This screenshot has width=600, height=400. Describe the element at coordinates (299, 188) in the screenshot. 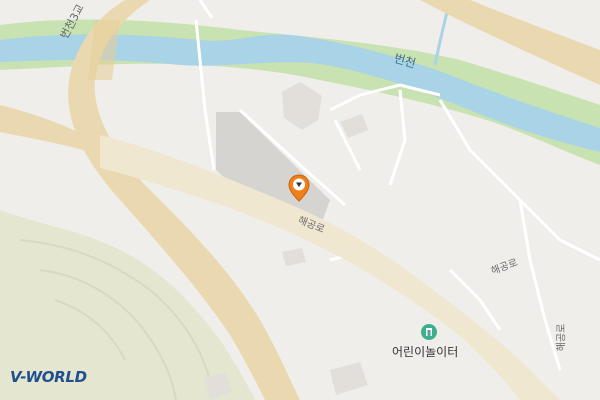

I see `location-pin-icon` at that location.